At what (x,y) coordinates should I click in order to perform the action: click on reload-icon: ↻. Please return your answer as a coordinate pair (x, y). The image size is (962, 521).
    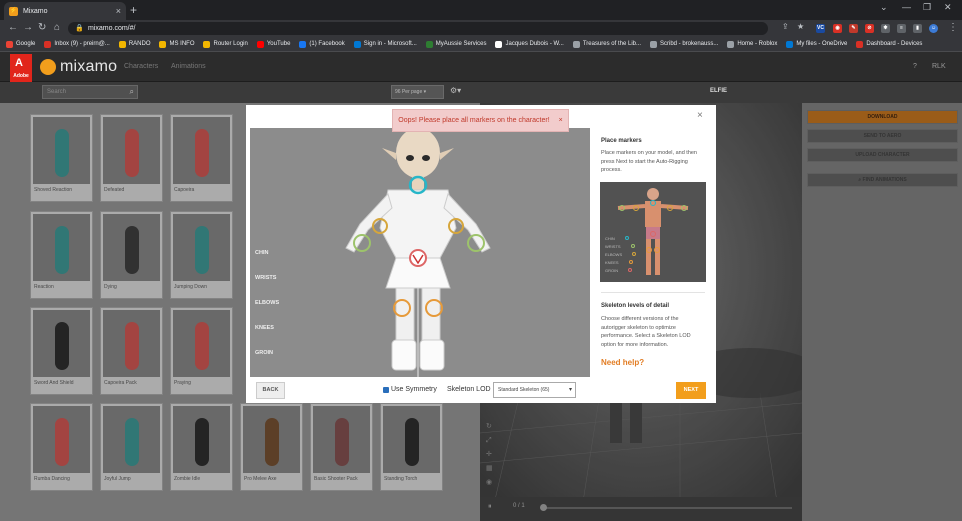
    Looking at the image, I should click on (42, 27).